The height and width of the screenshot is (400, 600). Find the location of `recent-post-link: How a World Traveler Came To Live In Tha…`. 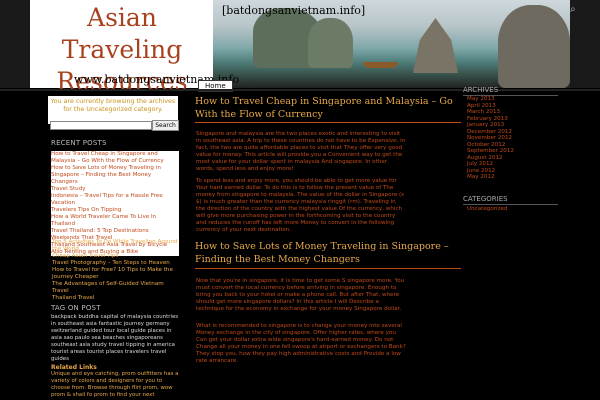

recent-post-link: How a World Traveler Came To Live In Tha… is located at coordinates (115, 221).